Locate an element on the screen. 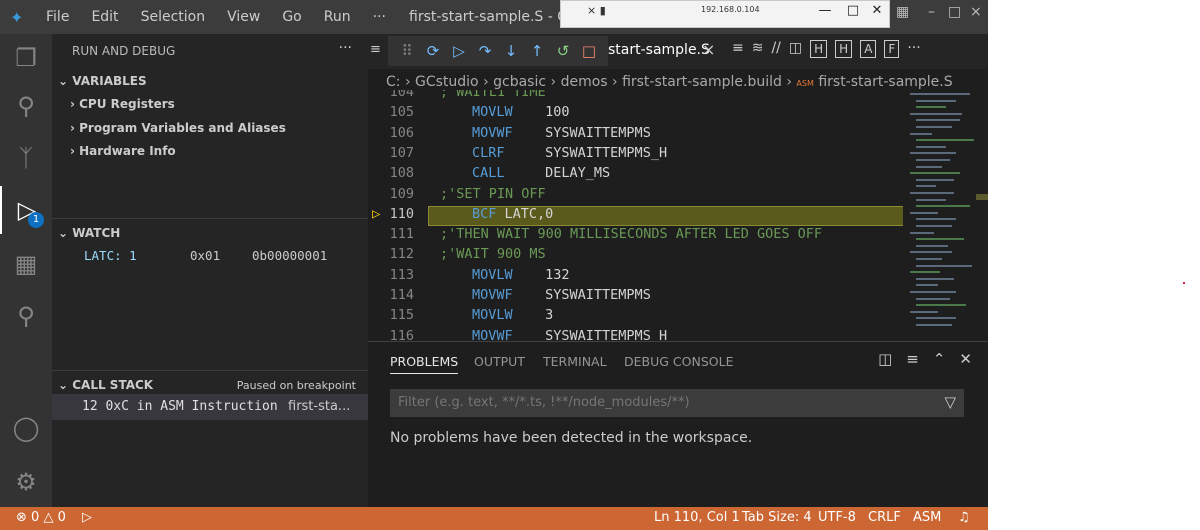 The image size is (1200, 530). variables-item-hardware-info: › Hardware Info is located at coordinates (123, 151).